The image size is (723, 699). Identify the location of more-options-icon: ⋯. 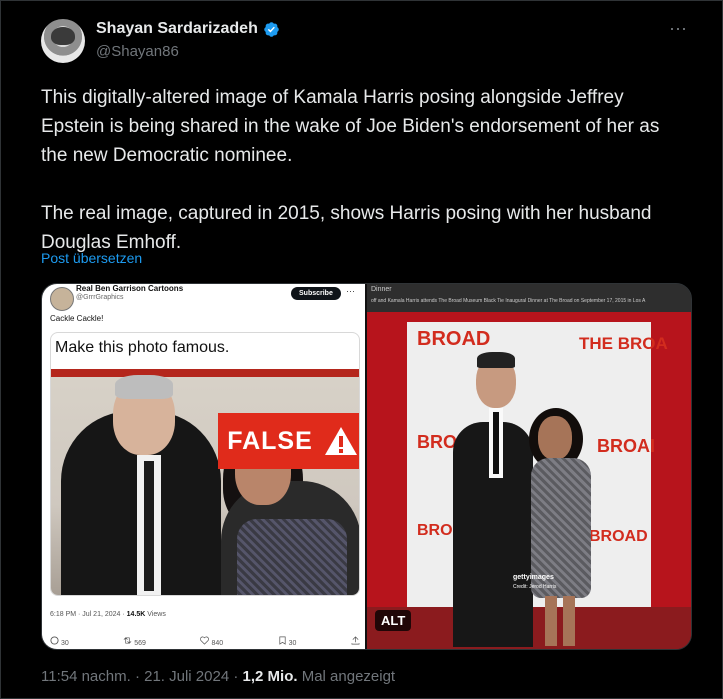
(678, 29).